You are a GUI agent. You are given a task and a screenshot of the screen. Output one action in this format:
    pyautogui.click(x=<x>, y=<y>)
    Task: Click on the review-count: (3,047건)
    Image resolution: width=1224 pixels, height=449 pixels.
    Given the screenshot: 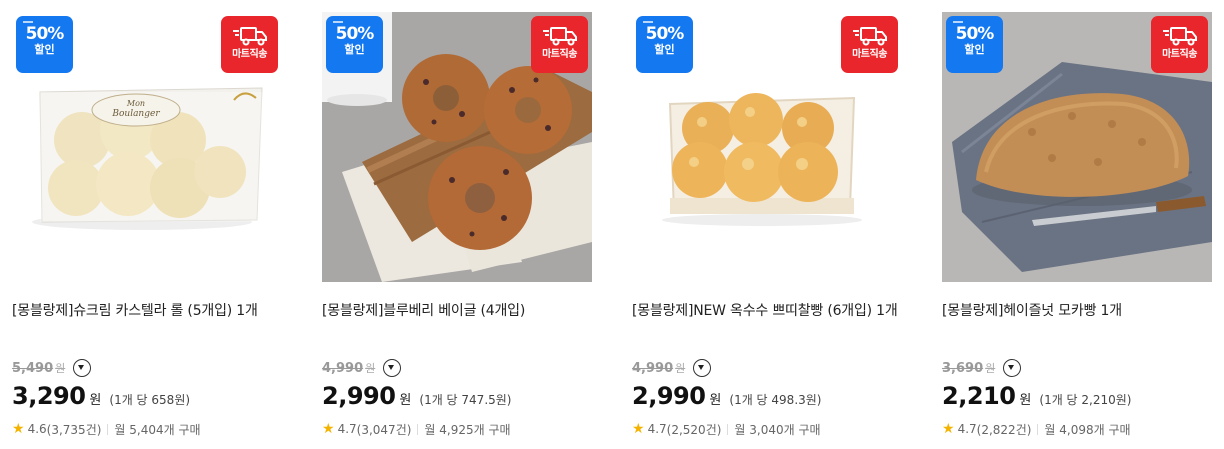 What is the action you would take?
    pyautogui.click(x=384, y=429)
    